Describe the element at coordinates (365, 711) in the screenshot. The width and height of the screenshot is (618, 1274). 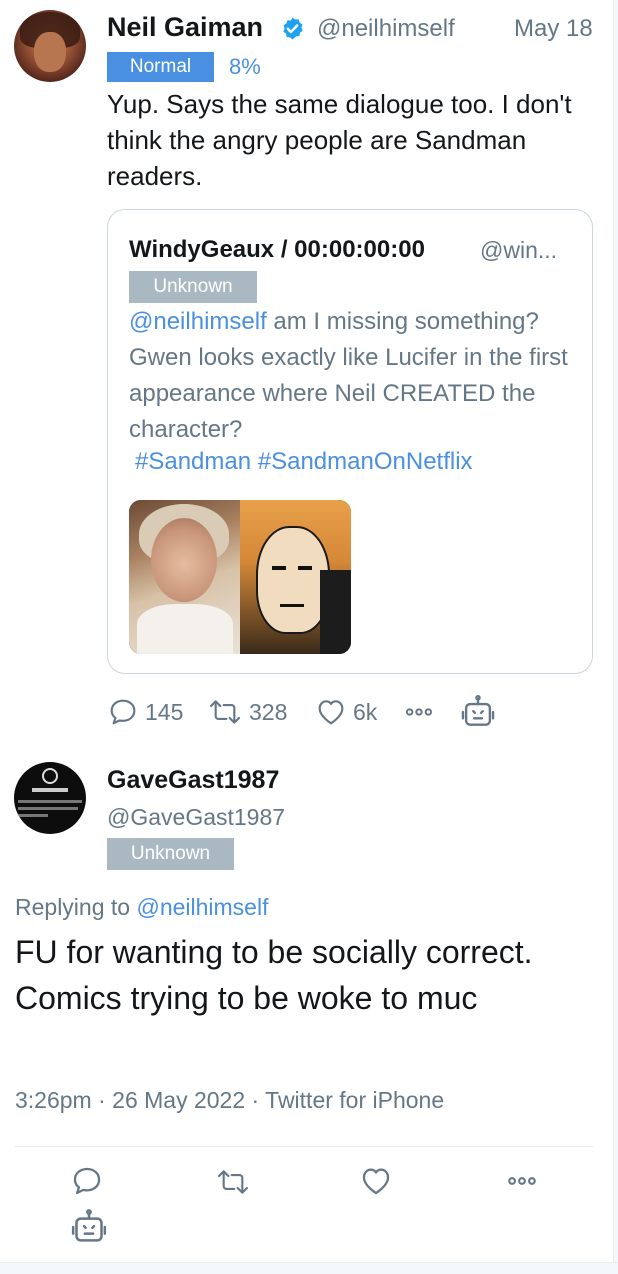
I see `like-count: 6k` at that location.